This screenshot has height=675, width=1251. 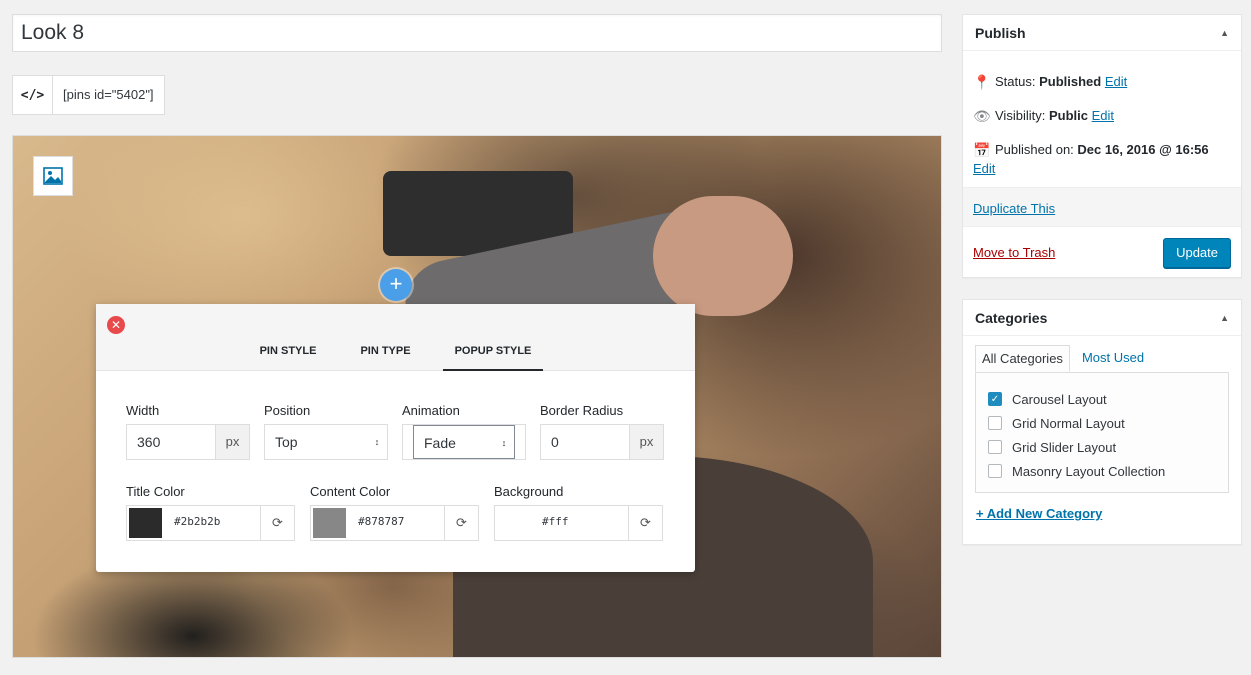 I want to click on pin-marker: +, so click(x=396, y=285).